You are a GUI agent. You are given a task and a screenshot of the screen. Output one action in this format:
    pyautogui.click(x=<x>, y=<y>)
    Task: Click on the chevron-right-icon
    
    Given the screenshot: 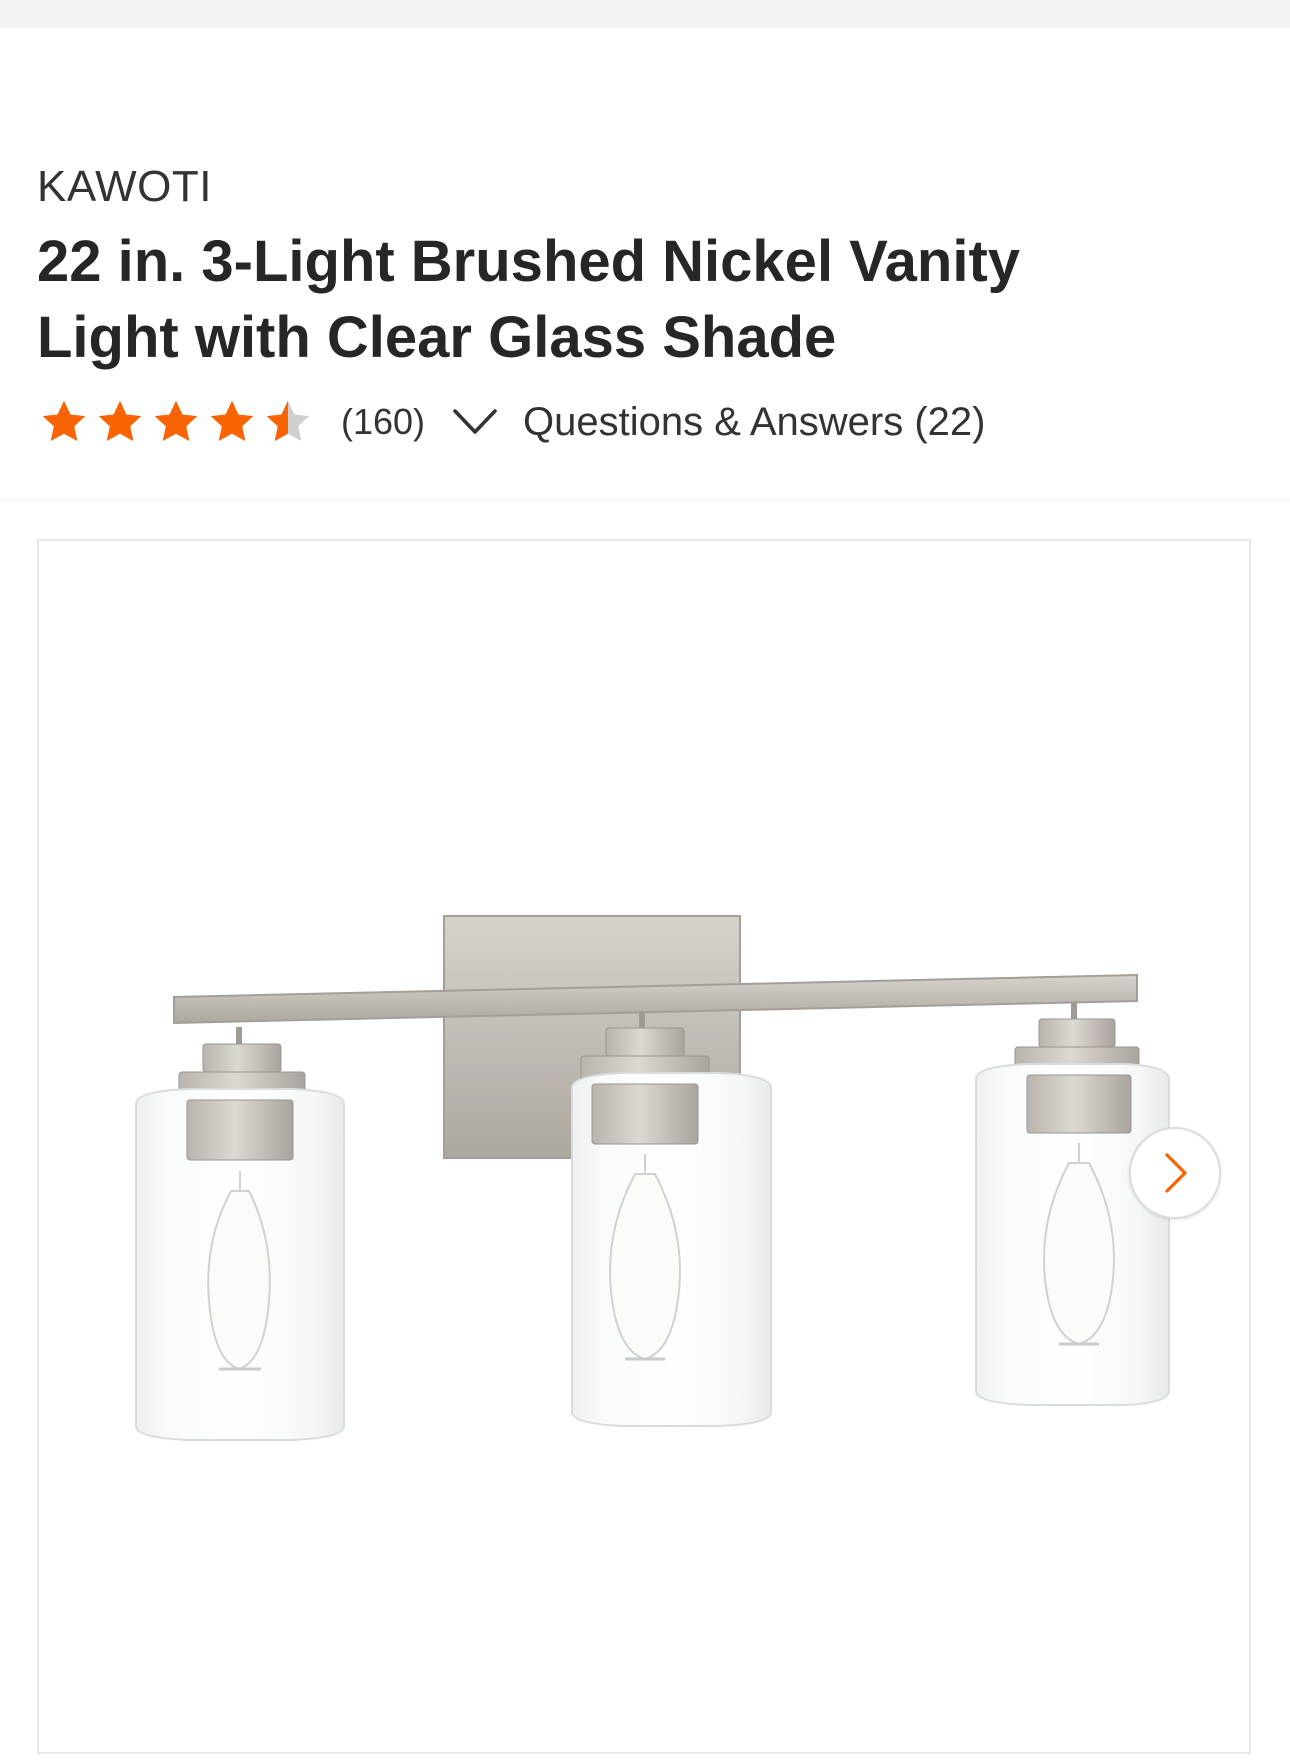 What is the action you would take?
    pyautogui.click(x=1176, y=1173)
    